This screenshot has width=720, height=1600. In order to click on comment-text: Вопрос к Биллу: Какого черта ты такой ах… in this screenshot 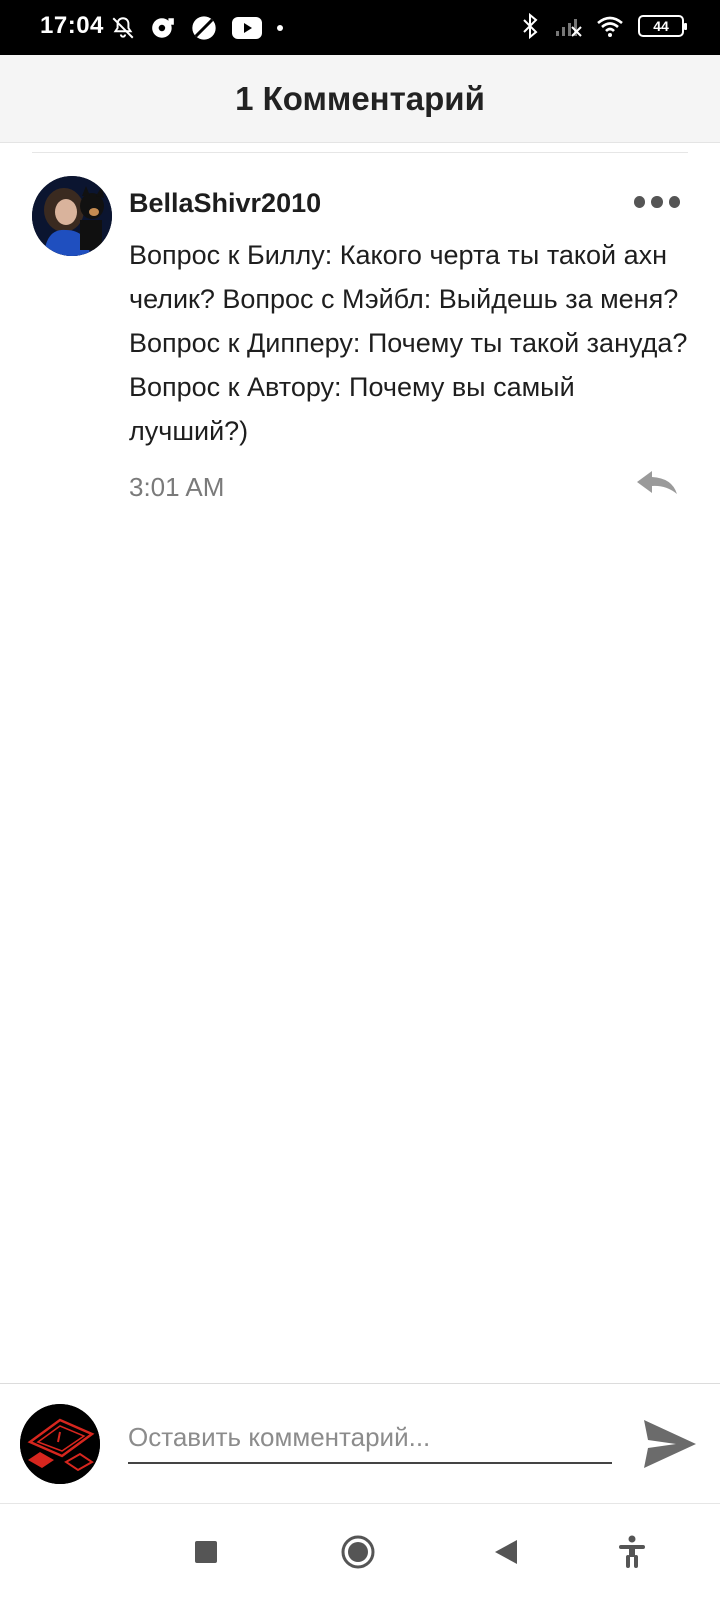, I will do `click(408, 343)`.